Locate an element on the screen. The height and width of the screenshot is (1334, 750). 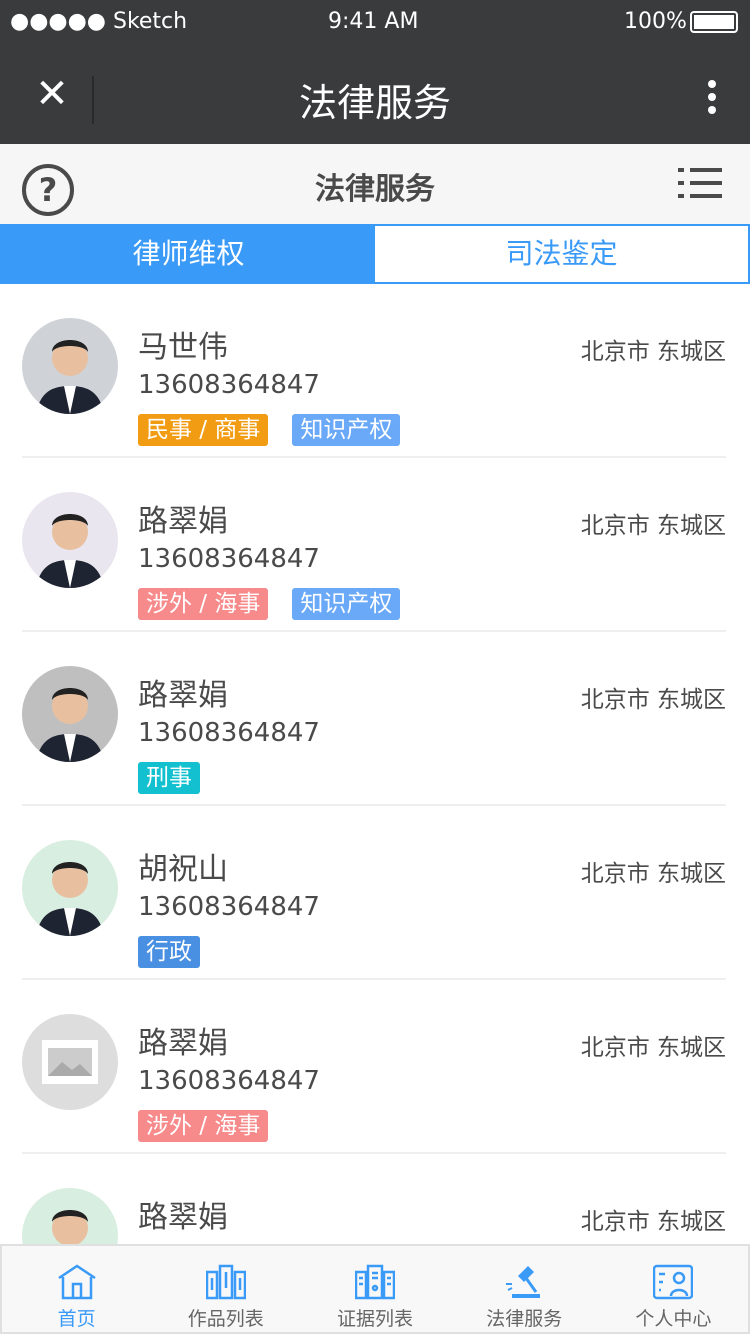
segment-tabs: 律师维权 司法鉴定 is located at coordinates (375, 254).